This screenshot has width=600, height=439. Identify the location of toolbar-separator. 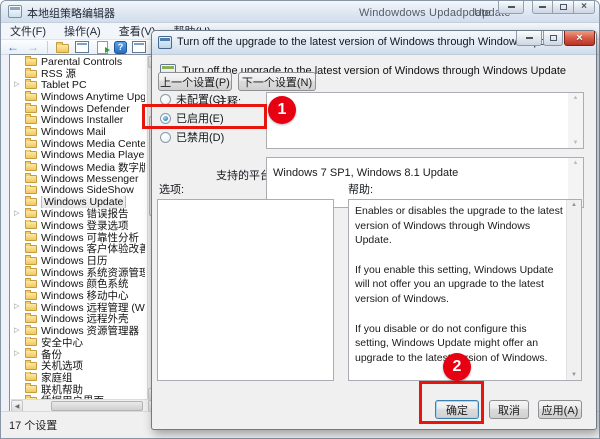
(47, 47).